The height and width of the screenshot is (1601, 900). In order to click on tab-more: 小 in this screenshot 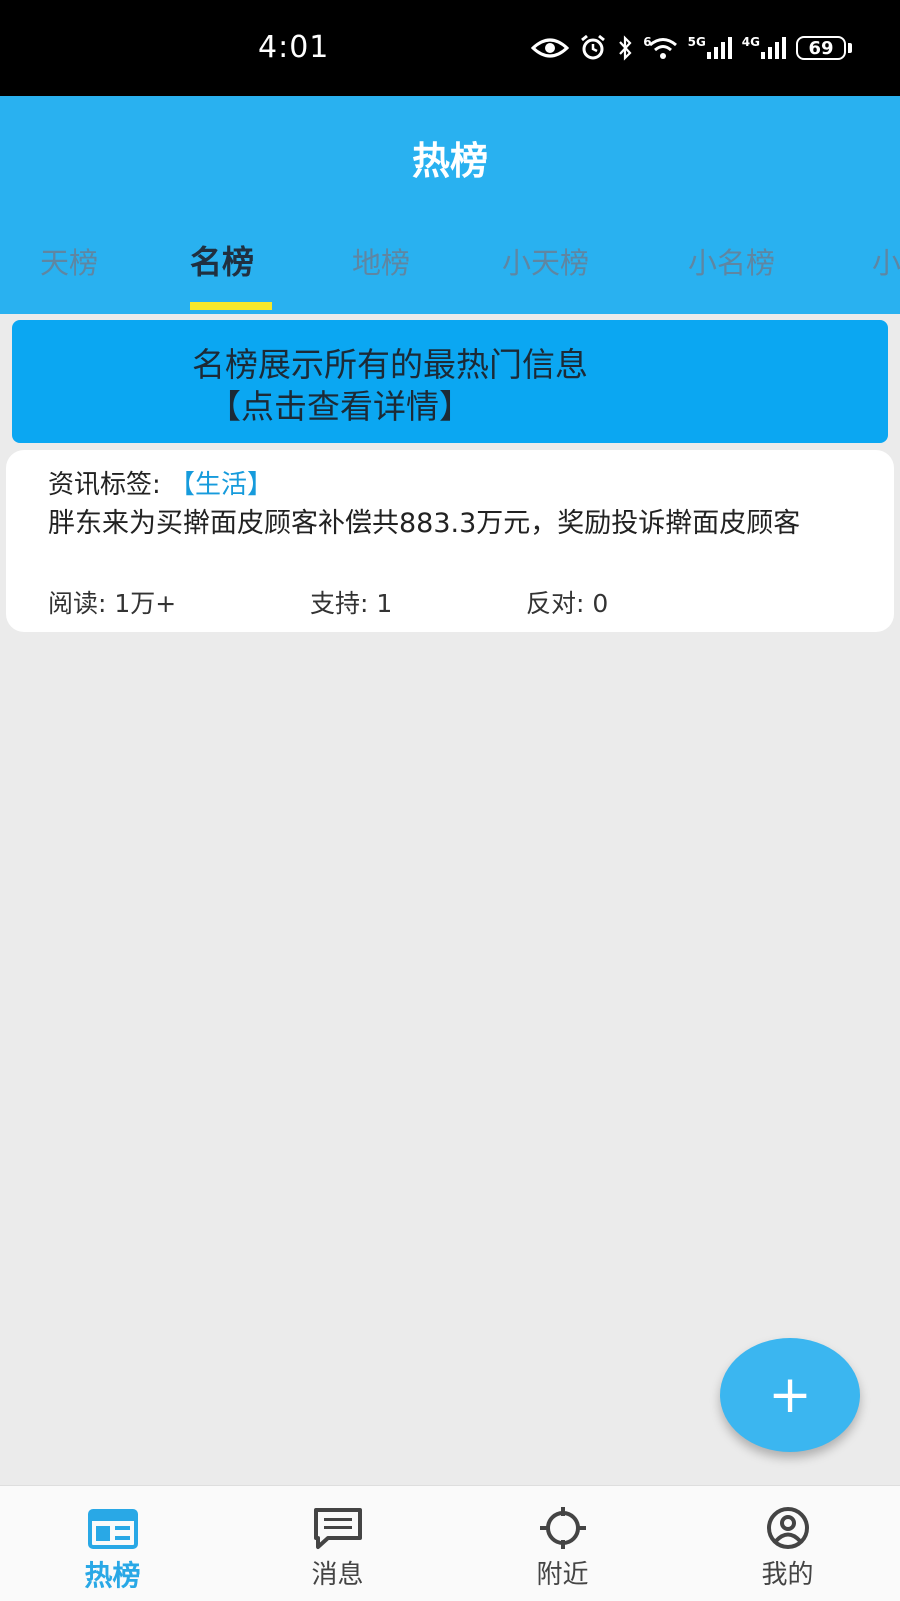, I will do `click(886, 261)`.